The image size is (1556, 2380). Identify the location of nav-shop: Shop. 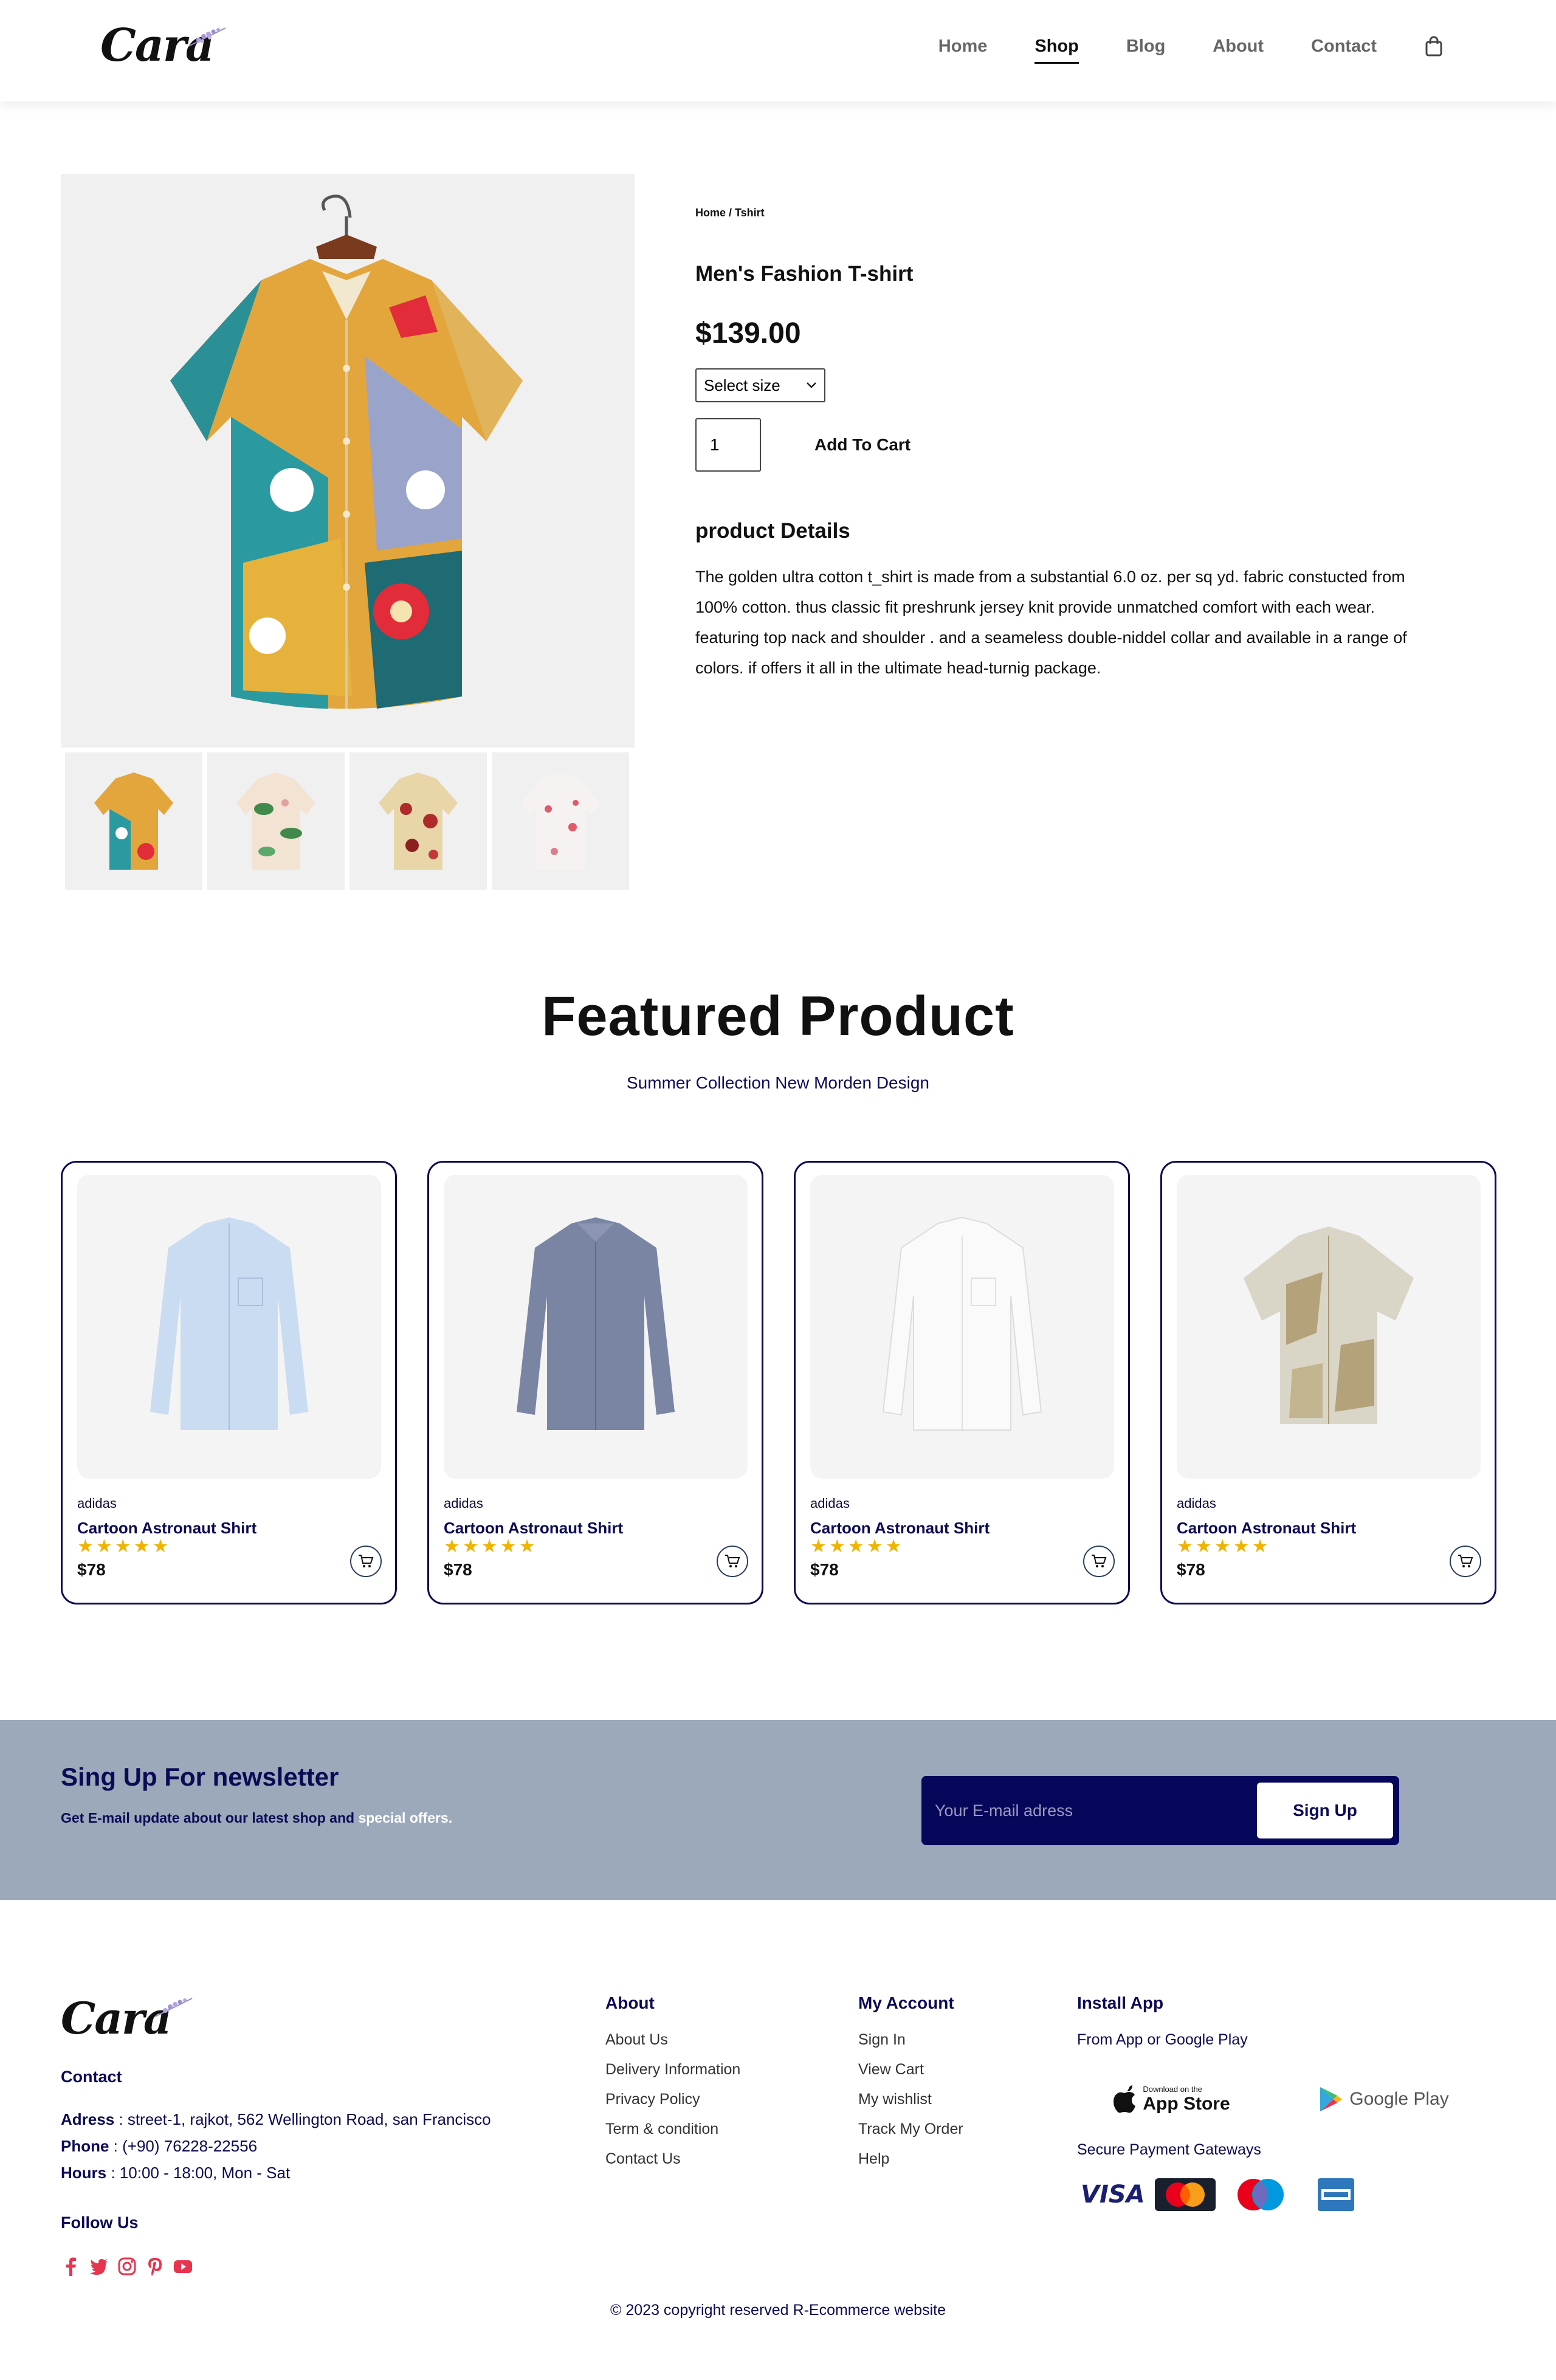
(1056, 50).